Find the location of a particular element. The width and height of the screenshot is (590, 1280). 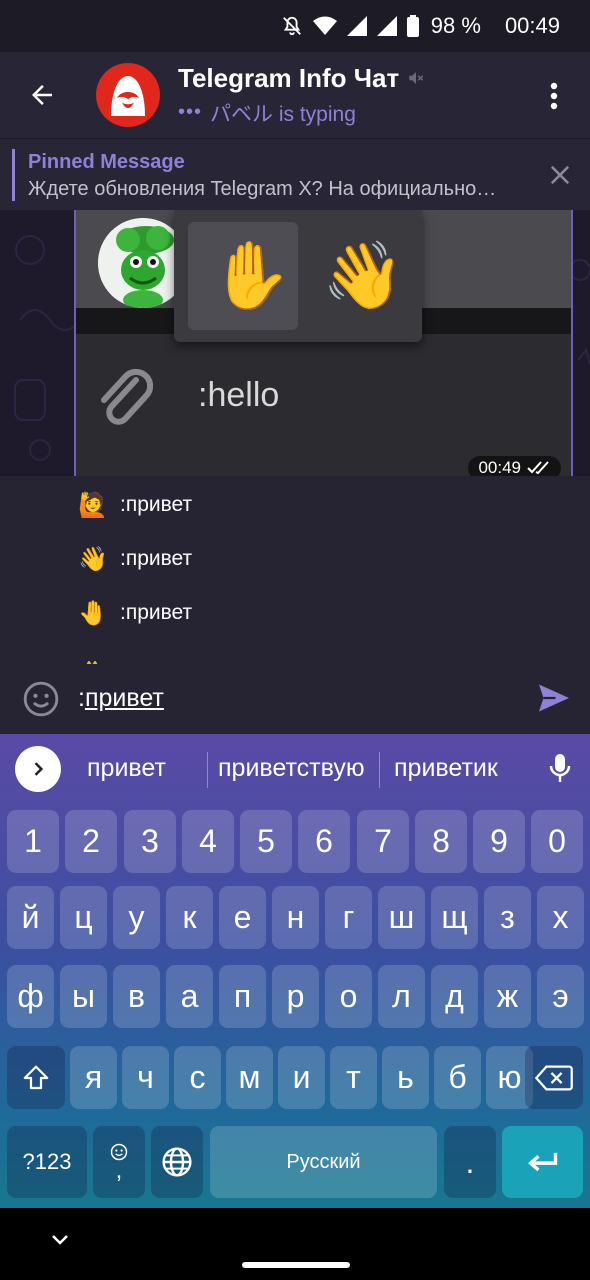

chat-avatar is located at coordinates (128, 95).